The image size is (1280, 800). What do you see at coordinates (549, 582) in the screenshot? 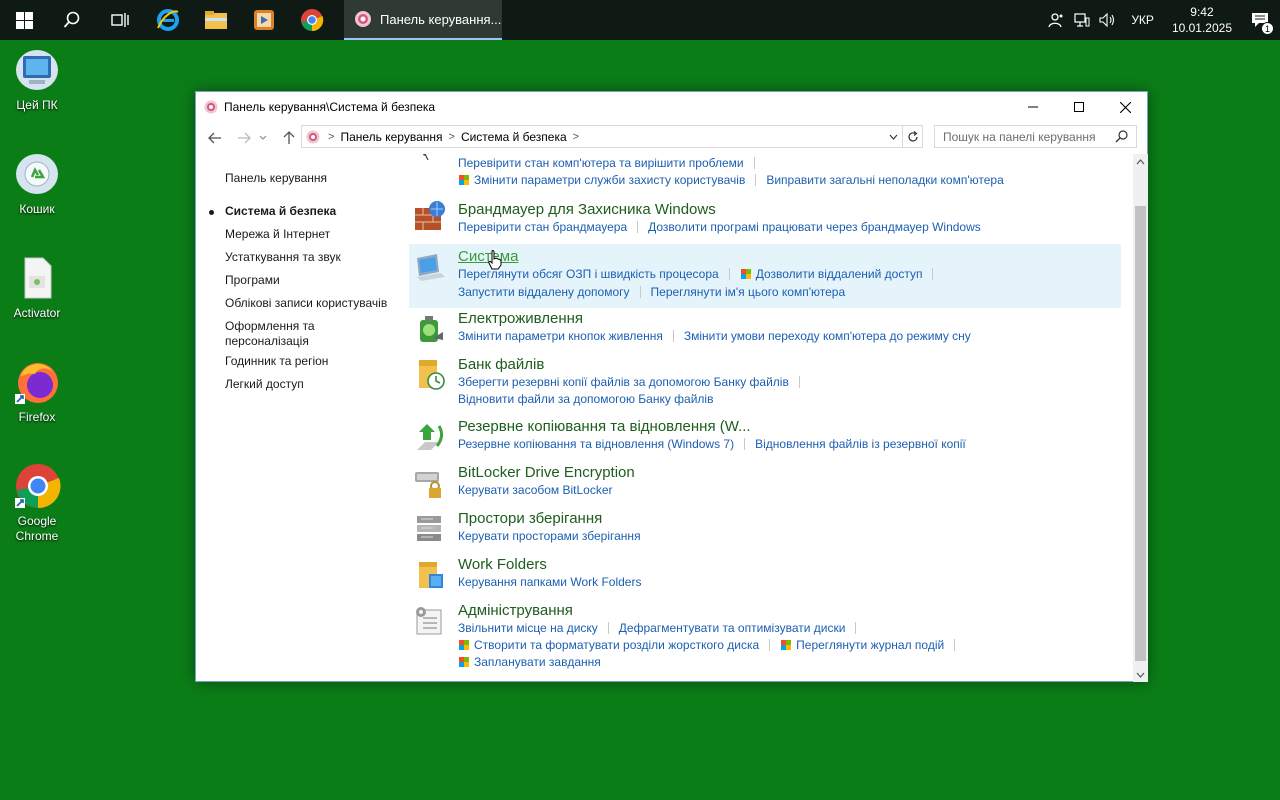
I see `link-manage-work-folders: Керування папками Work Folders` at bounding box center [549, 582].